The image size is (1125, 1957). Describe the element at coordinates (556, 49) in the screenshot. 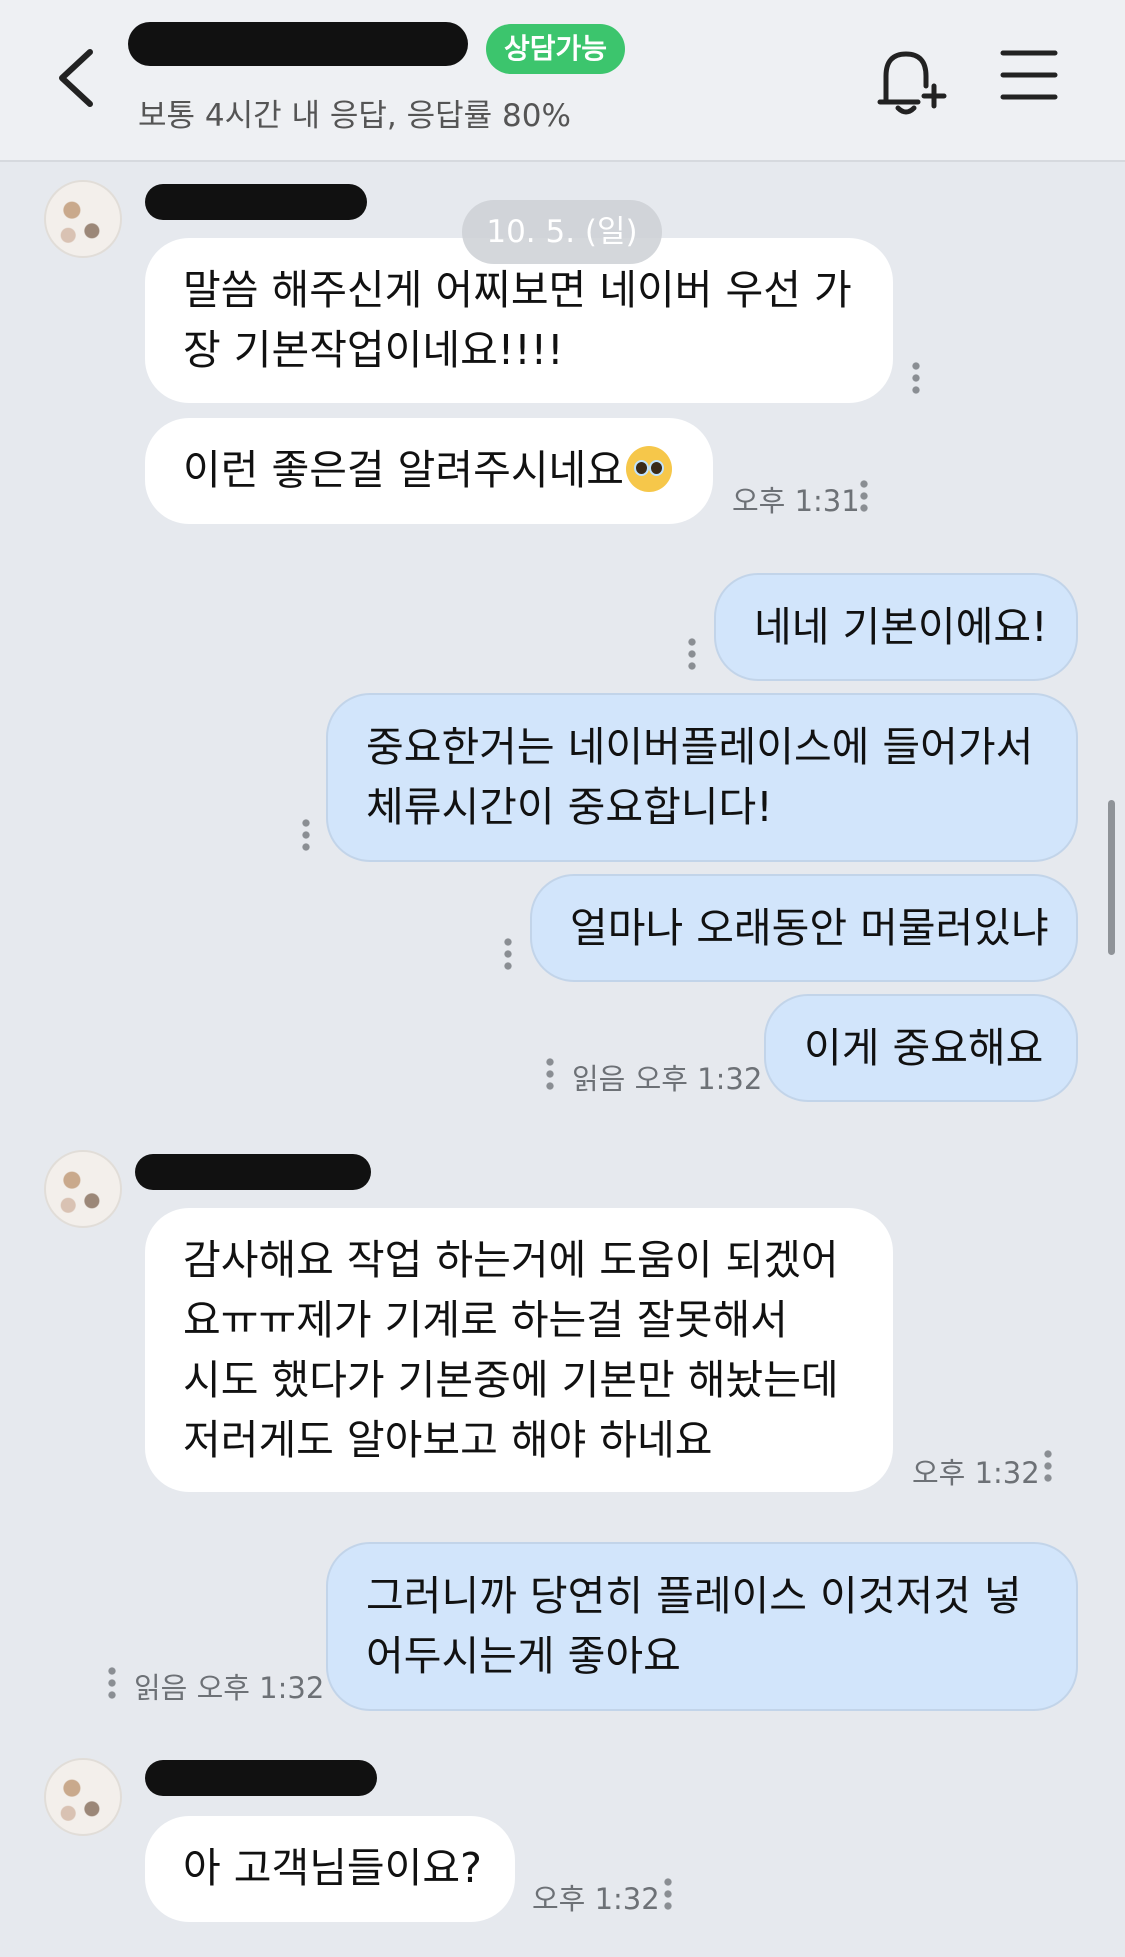

I see `status-badge: 상담가능` at that location.